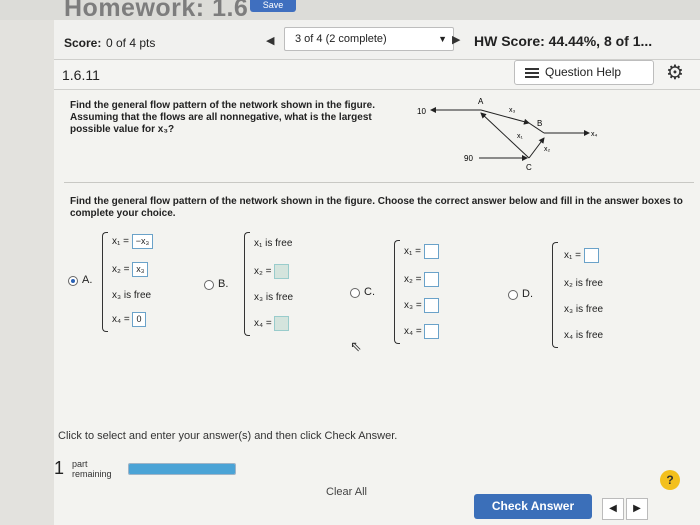 The height and width of the screenshot is (525, 700). I want to click on option-d-x1-input, so click(591, 255).